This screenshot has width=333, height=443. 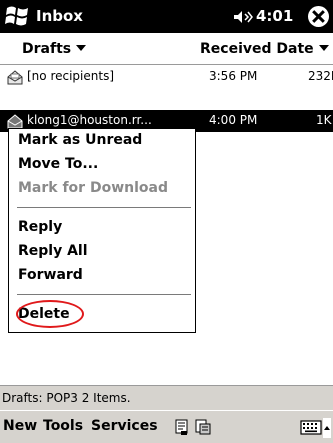 I want to click on message-size: 1K, so click(x=324, y=120).